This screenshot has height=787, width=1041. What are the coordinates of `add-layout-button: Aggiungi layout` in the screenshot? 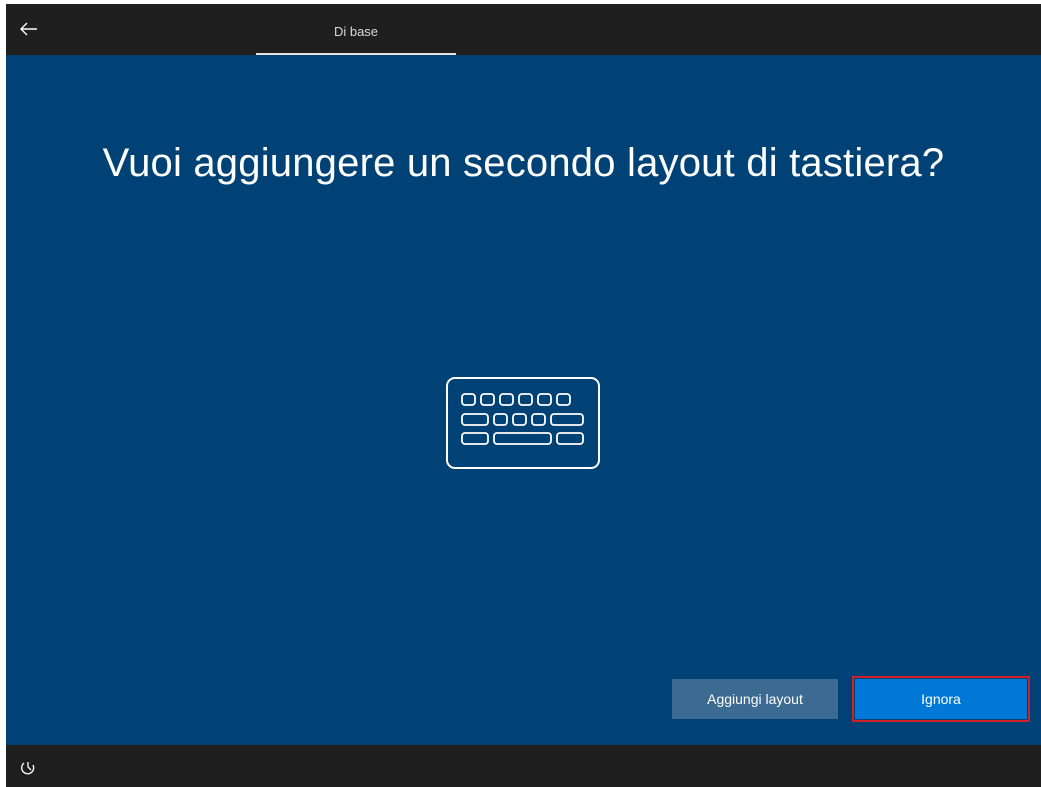 It's located at (755, 699).